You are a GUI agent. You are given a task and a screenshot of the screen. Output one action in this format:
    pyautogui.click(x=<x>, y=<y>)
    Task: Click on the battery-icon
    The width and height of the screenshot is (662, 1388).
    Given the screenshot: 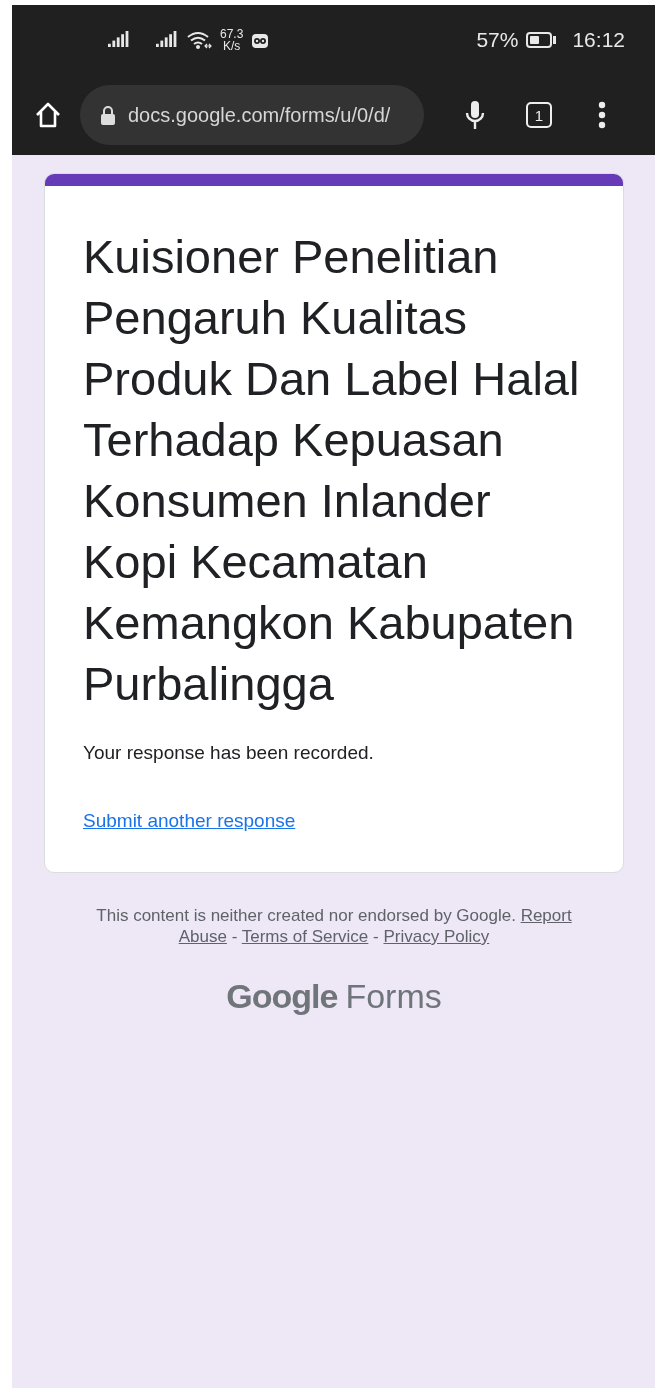 What is the action you would take?
    pyautogui.click(x=542, y=40)
    